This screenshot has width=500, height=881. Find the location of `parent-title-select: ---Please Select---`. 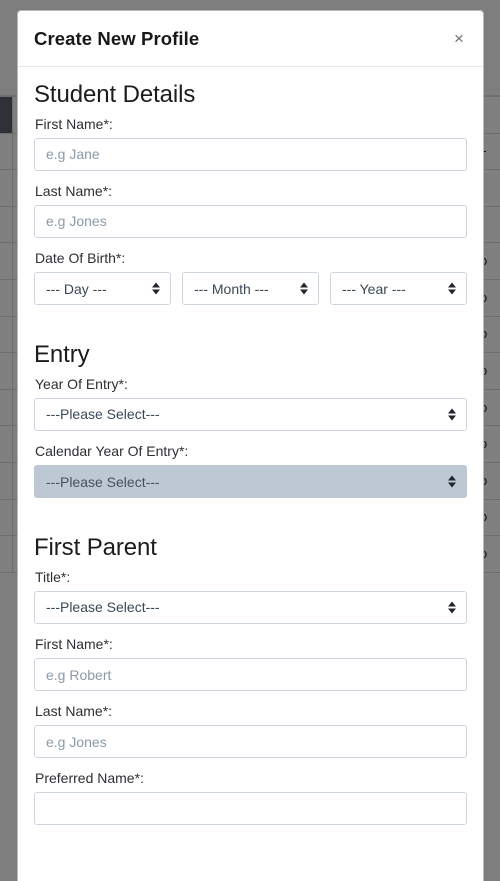

parent-title-select: ---Please Select--- is located at coordinates (250, 607).